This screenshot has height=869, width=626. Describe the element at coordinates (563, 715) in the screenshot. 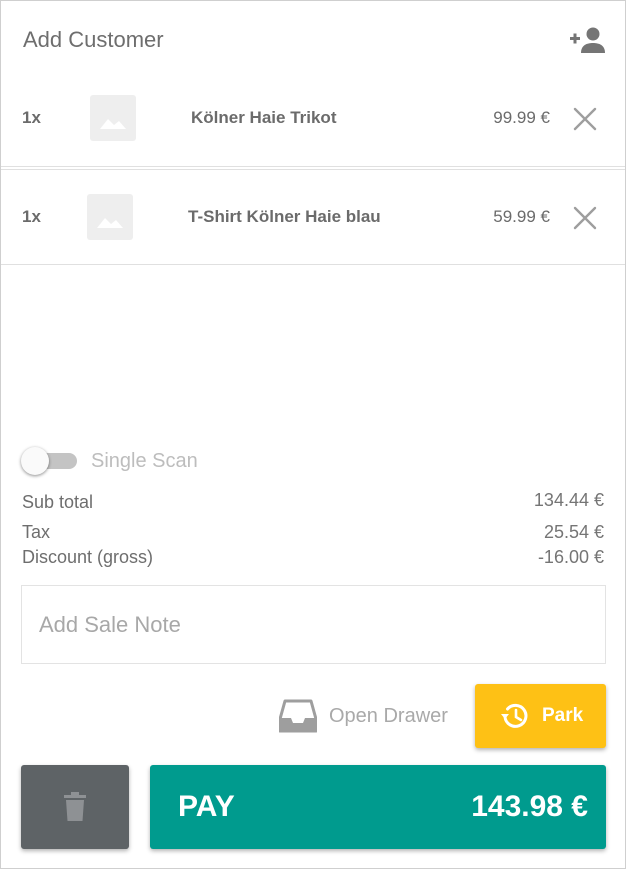

I see `park-label: Park` at that location.